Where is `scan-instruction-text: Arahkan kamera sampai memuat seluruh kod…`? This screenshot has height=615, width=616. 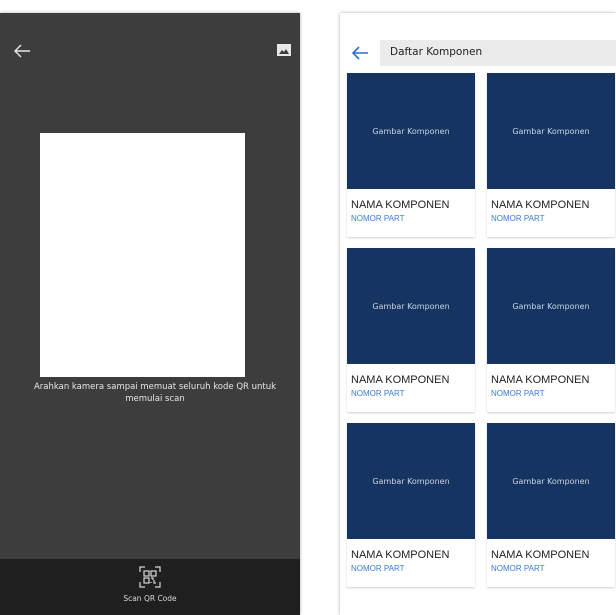
scan-instruction-text: Arahkan kamera sampai memuat seluruh kod… is located at coordinates (155, 393).